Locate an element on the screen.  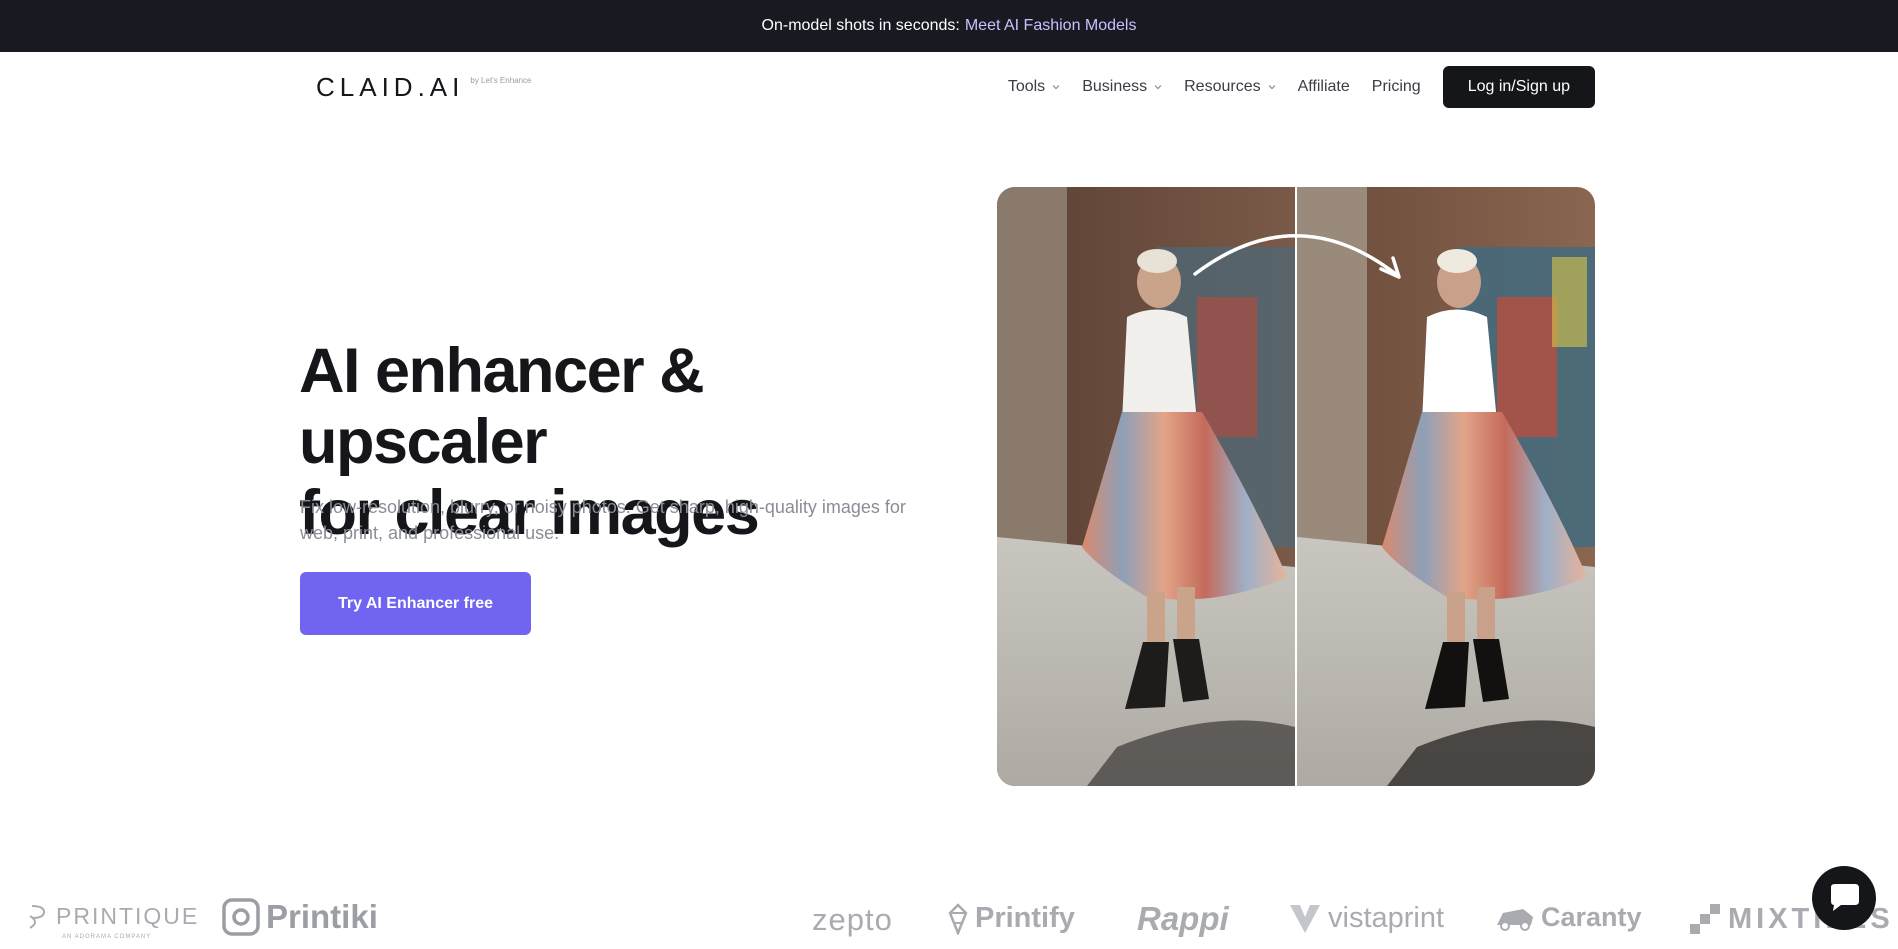
login-signup-button: Log in/Sign up is located at coordinates (1518, 87).